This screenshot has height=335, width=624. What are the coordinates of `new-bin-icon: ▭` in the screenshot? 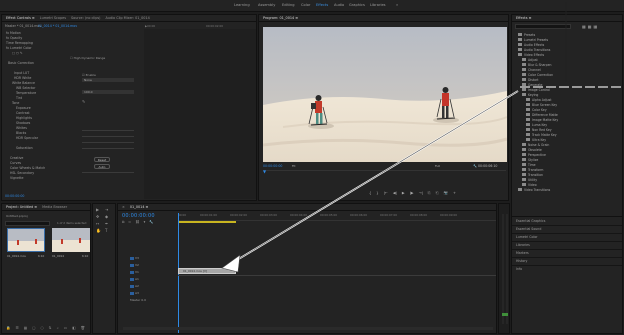 It's located at (65, 328).